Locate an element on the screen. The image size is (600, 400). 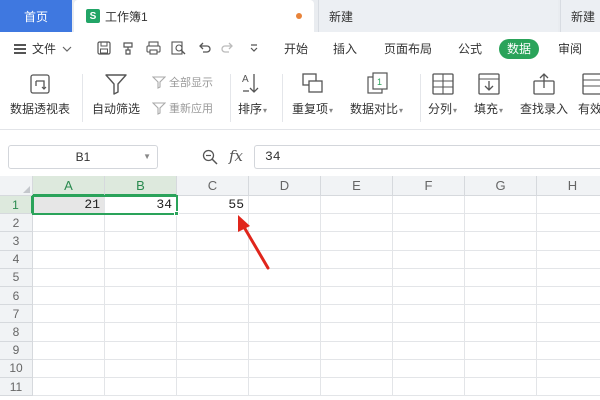
cell-c11 is located at coordinates (213, 387).